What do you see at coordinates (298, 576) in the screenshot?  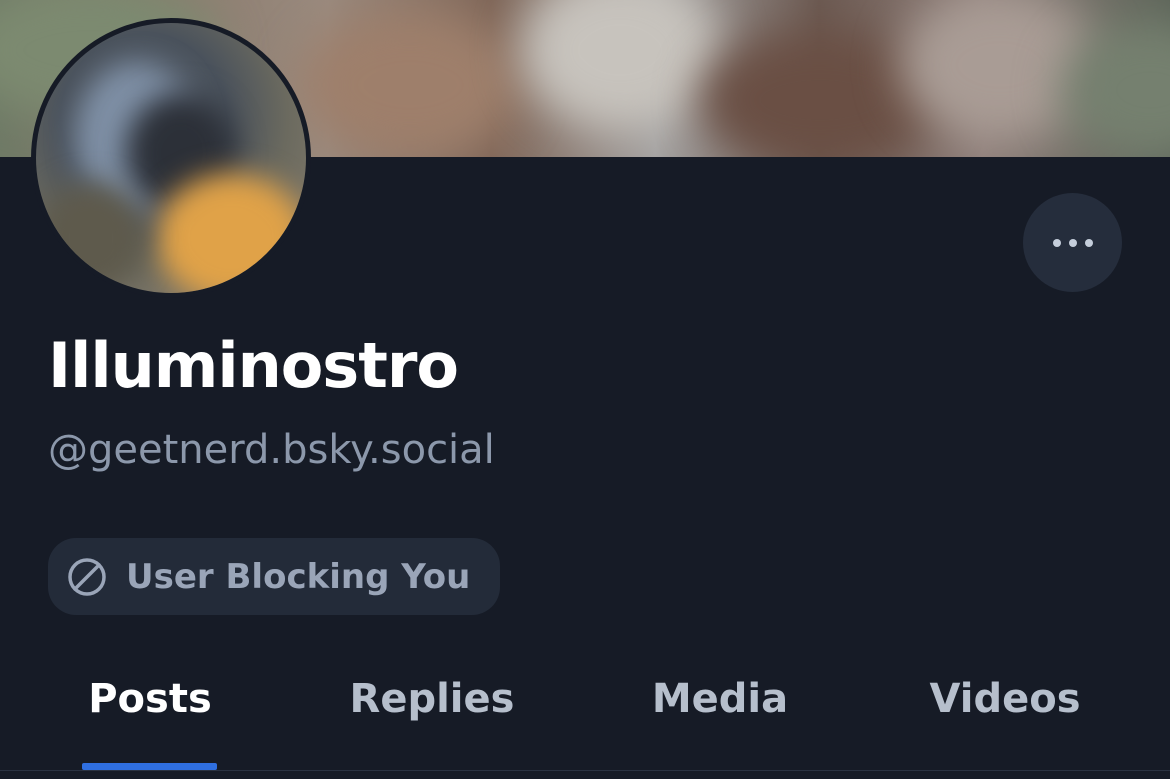 I see `status-badge-label: User Blocking You` at bounding box center [298, 576].